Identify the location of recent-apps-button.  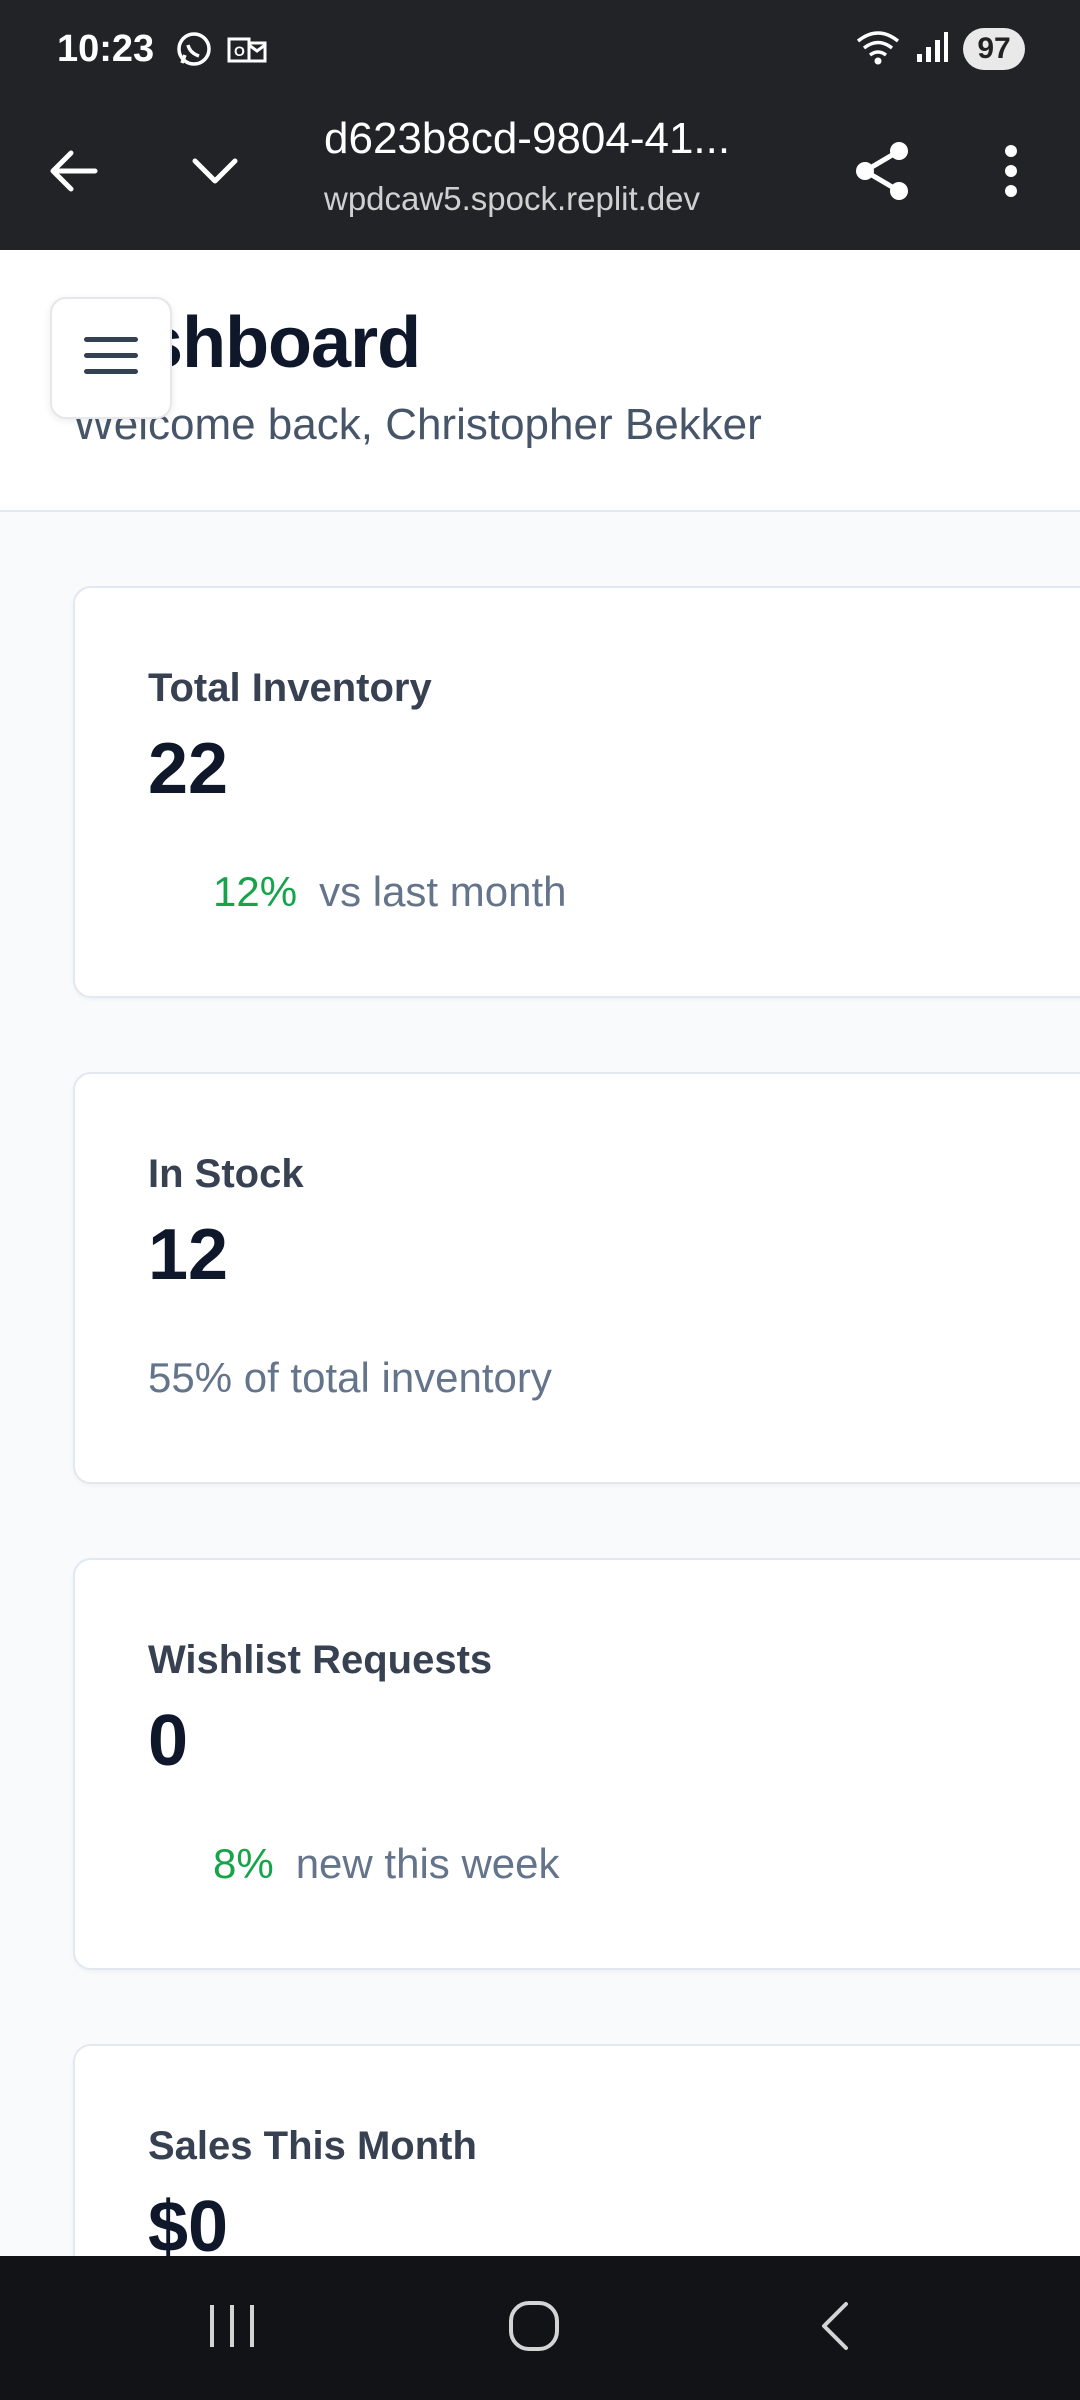
(232, 2328).